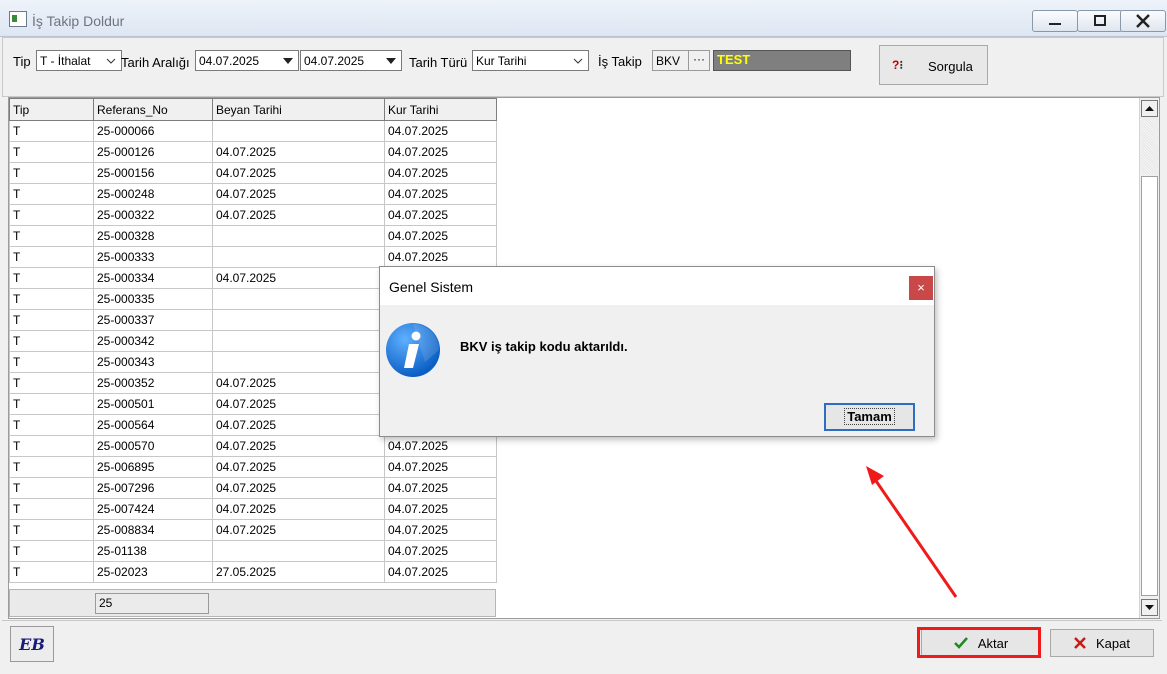  I want to click on date-to-picker: 04.07.2025, so click(351, 60).